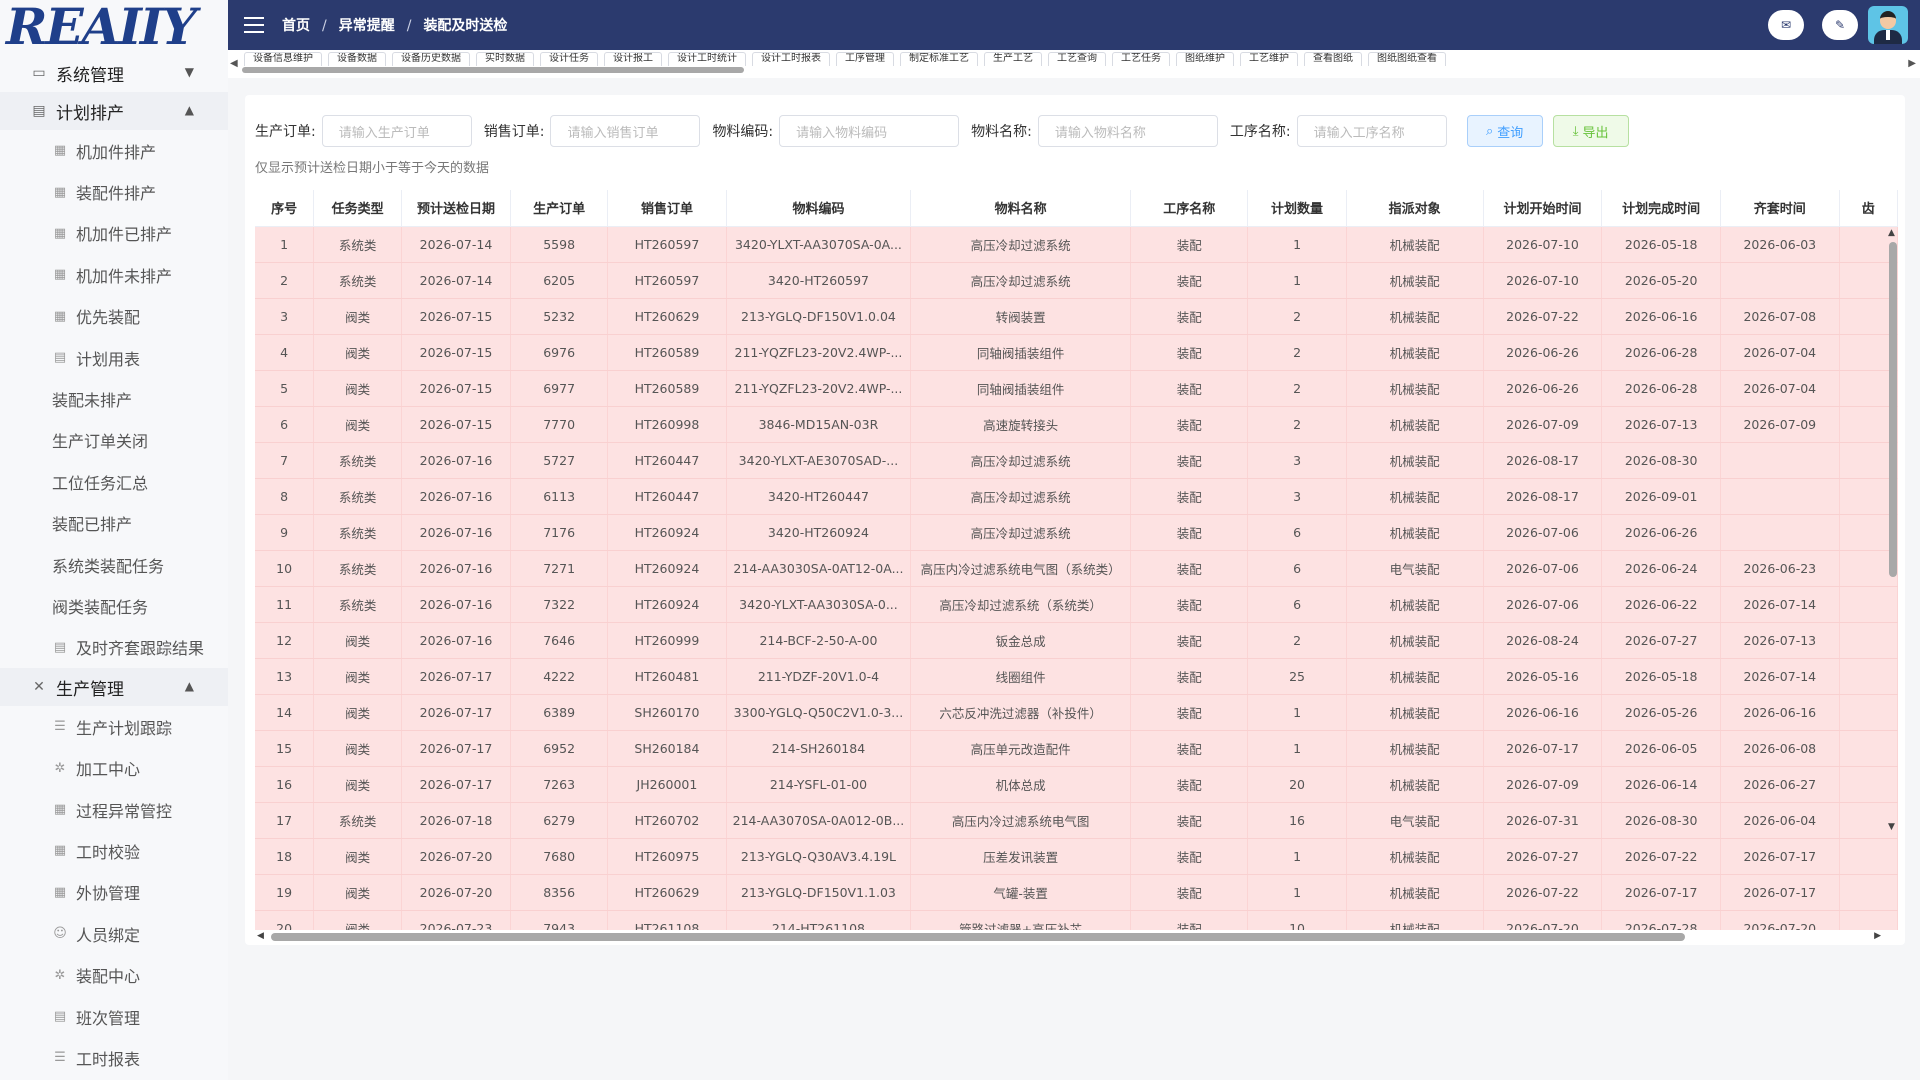 The image size is (1920, 1080). What do you see at coordinates (114, 564) in the screenshot?
I see `sidebar-item: 系统类装配任务` at bounding box center [114, 564].